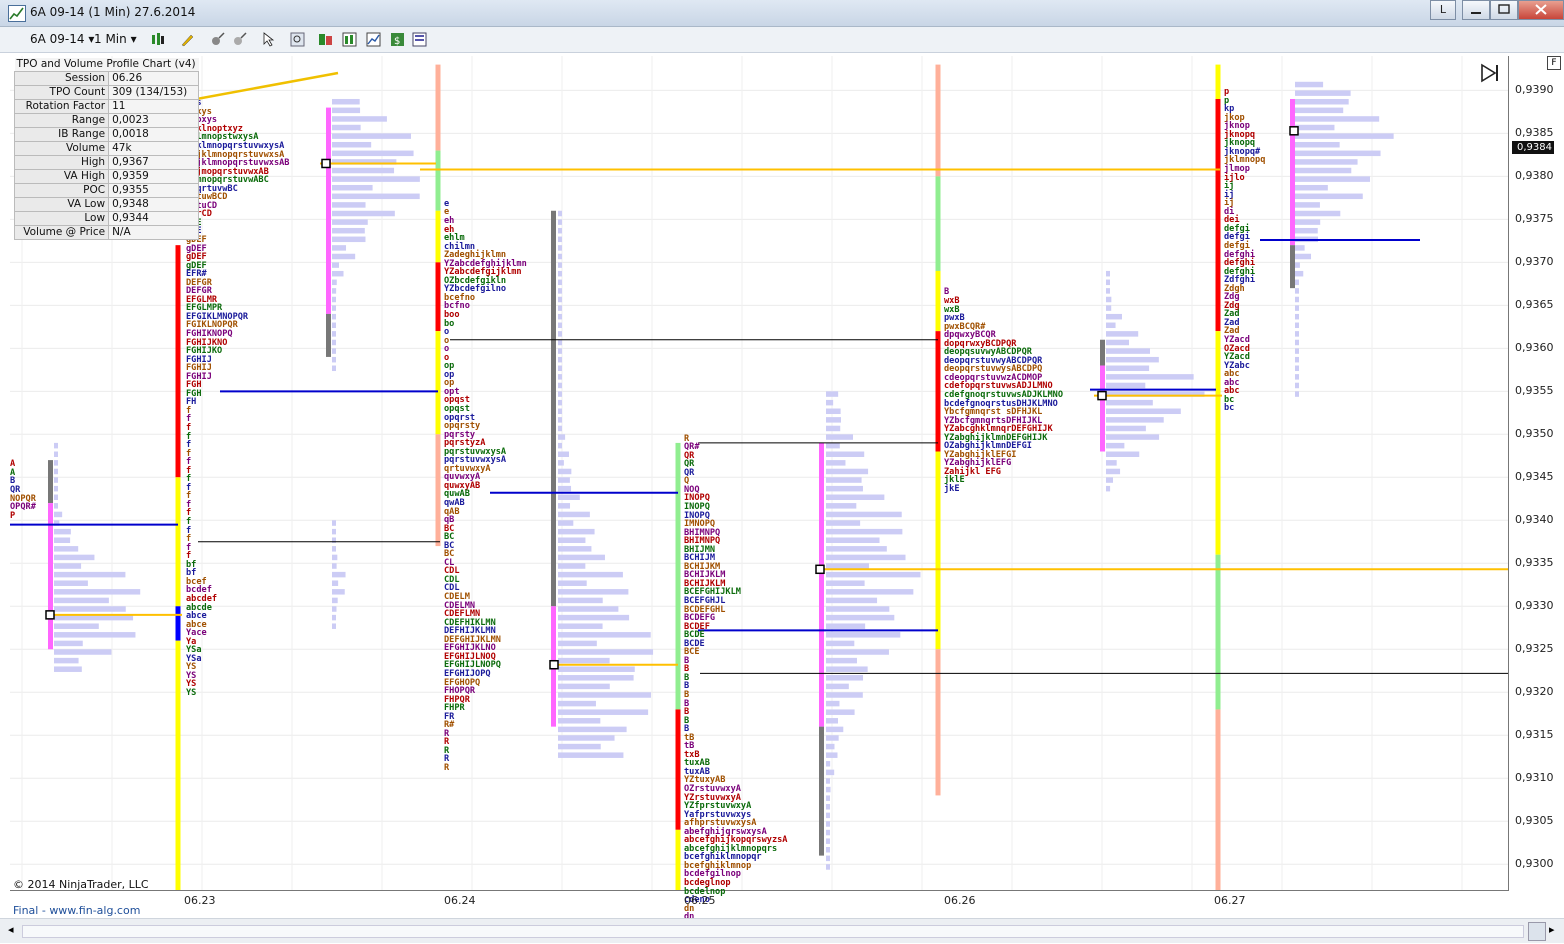  Describe the element at coordinates (1537, 931) in the screenshot. I see `scroll-thumb` at that location.